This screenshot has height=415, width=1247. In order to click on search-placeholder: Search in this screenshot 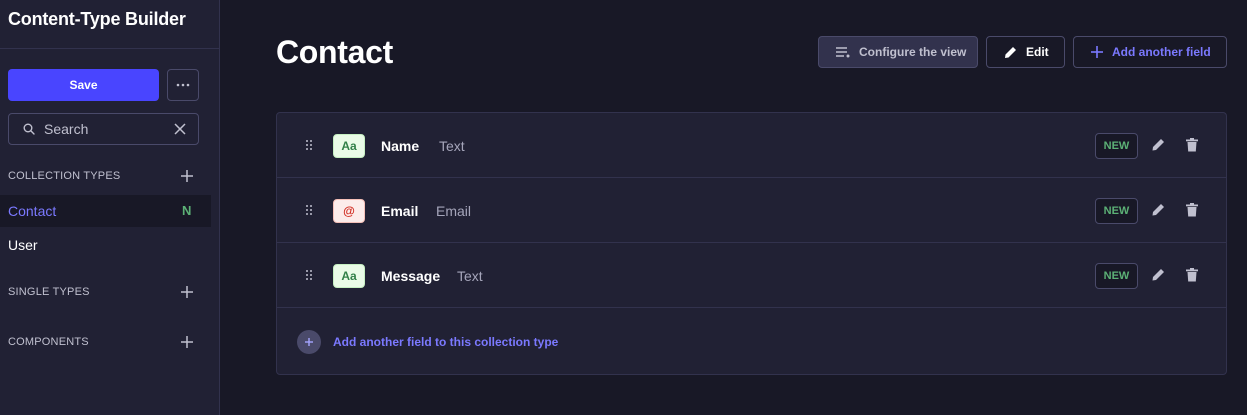, I will do `click(66, 129)`.